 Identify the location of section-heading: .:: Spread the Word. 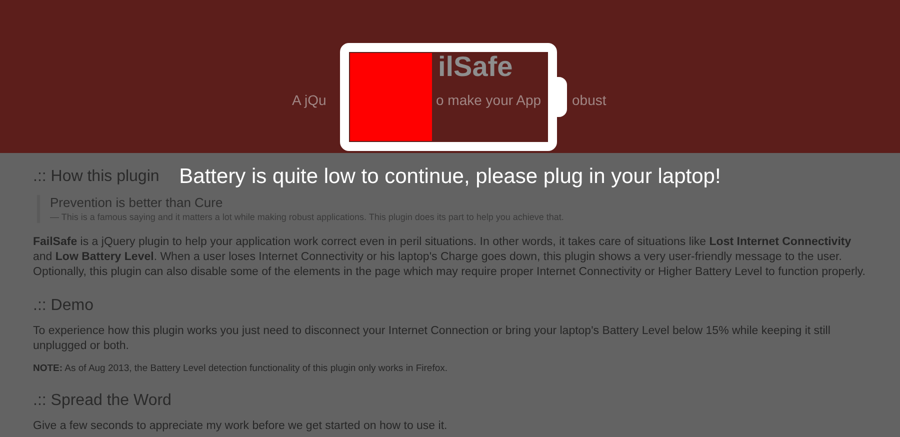
(102, 401).